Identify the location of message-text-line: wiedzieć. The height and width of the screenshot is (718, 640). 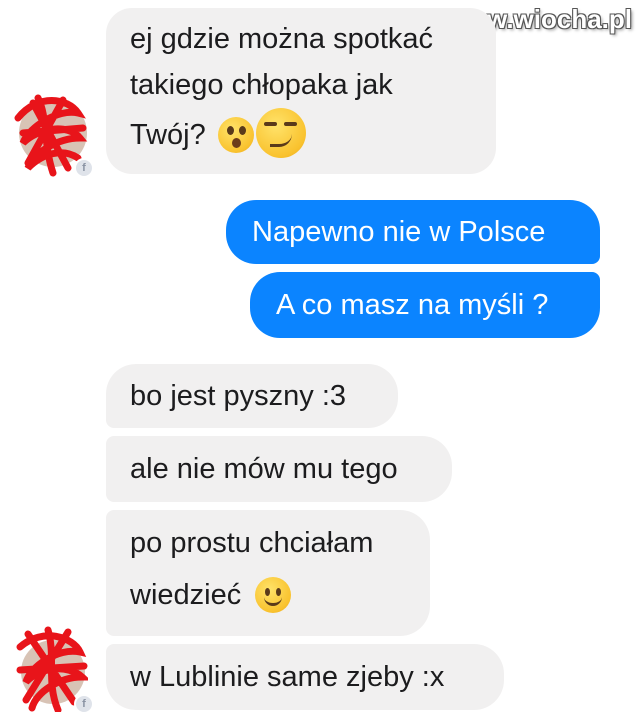
(186, 595).